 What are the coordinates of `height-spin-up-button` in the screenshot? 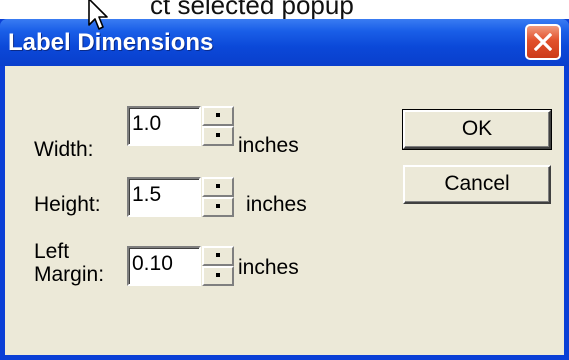 It's located at (218, 187).